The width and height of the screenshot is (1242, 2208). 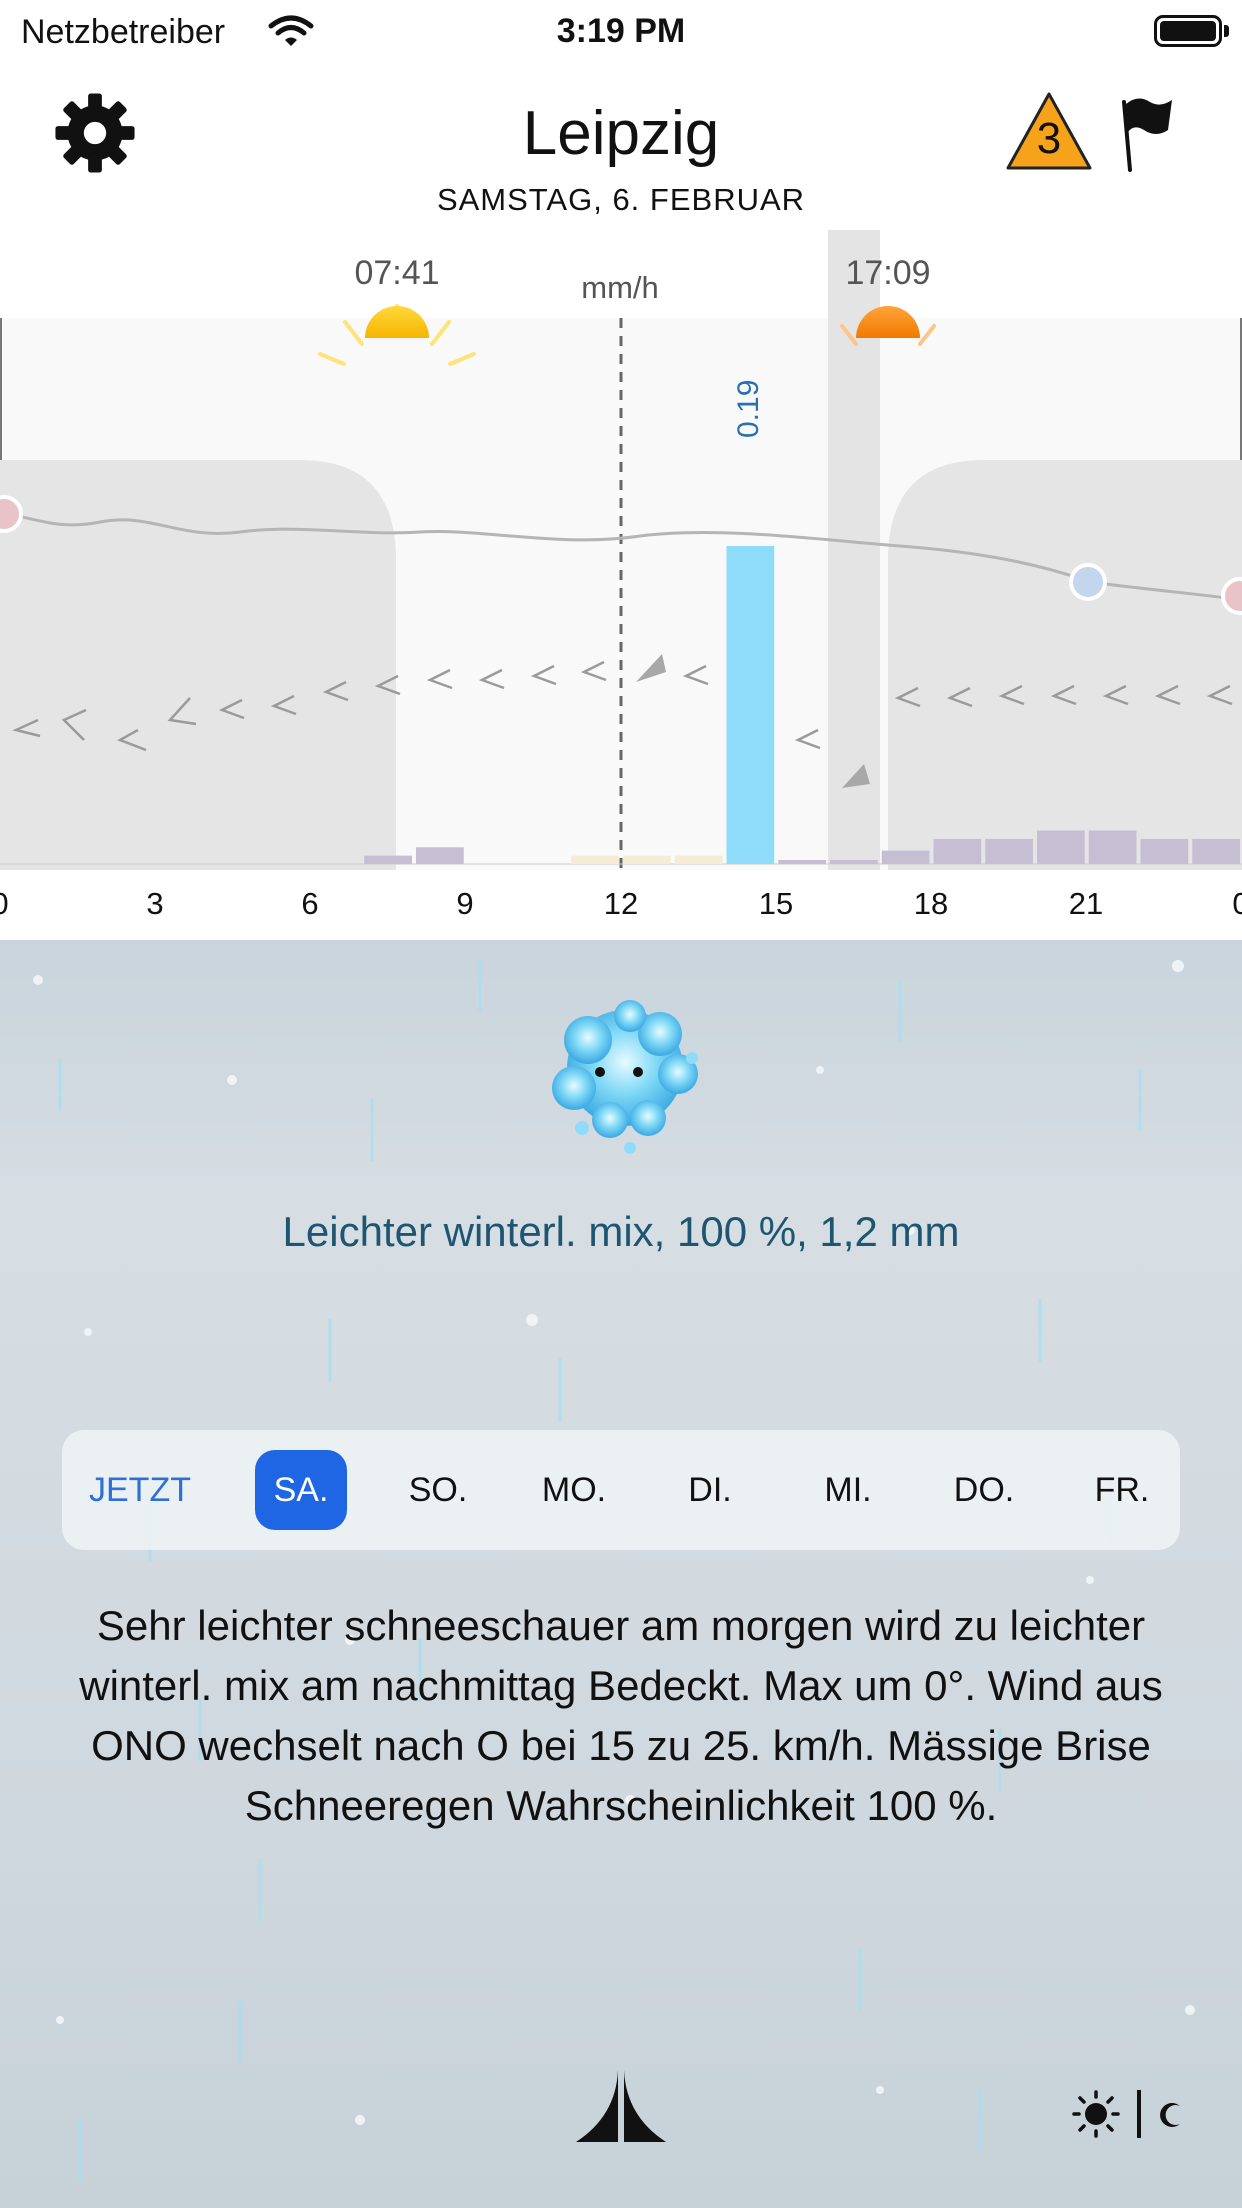 I want to click on tab-wednesday: MI., so click(x=848, y=1490).